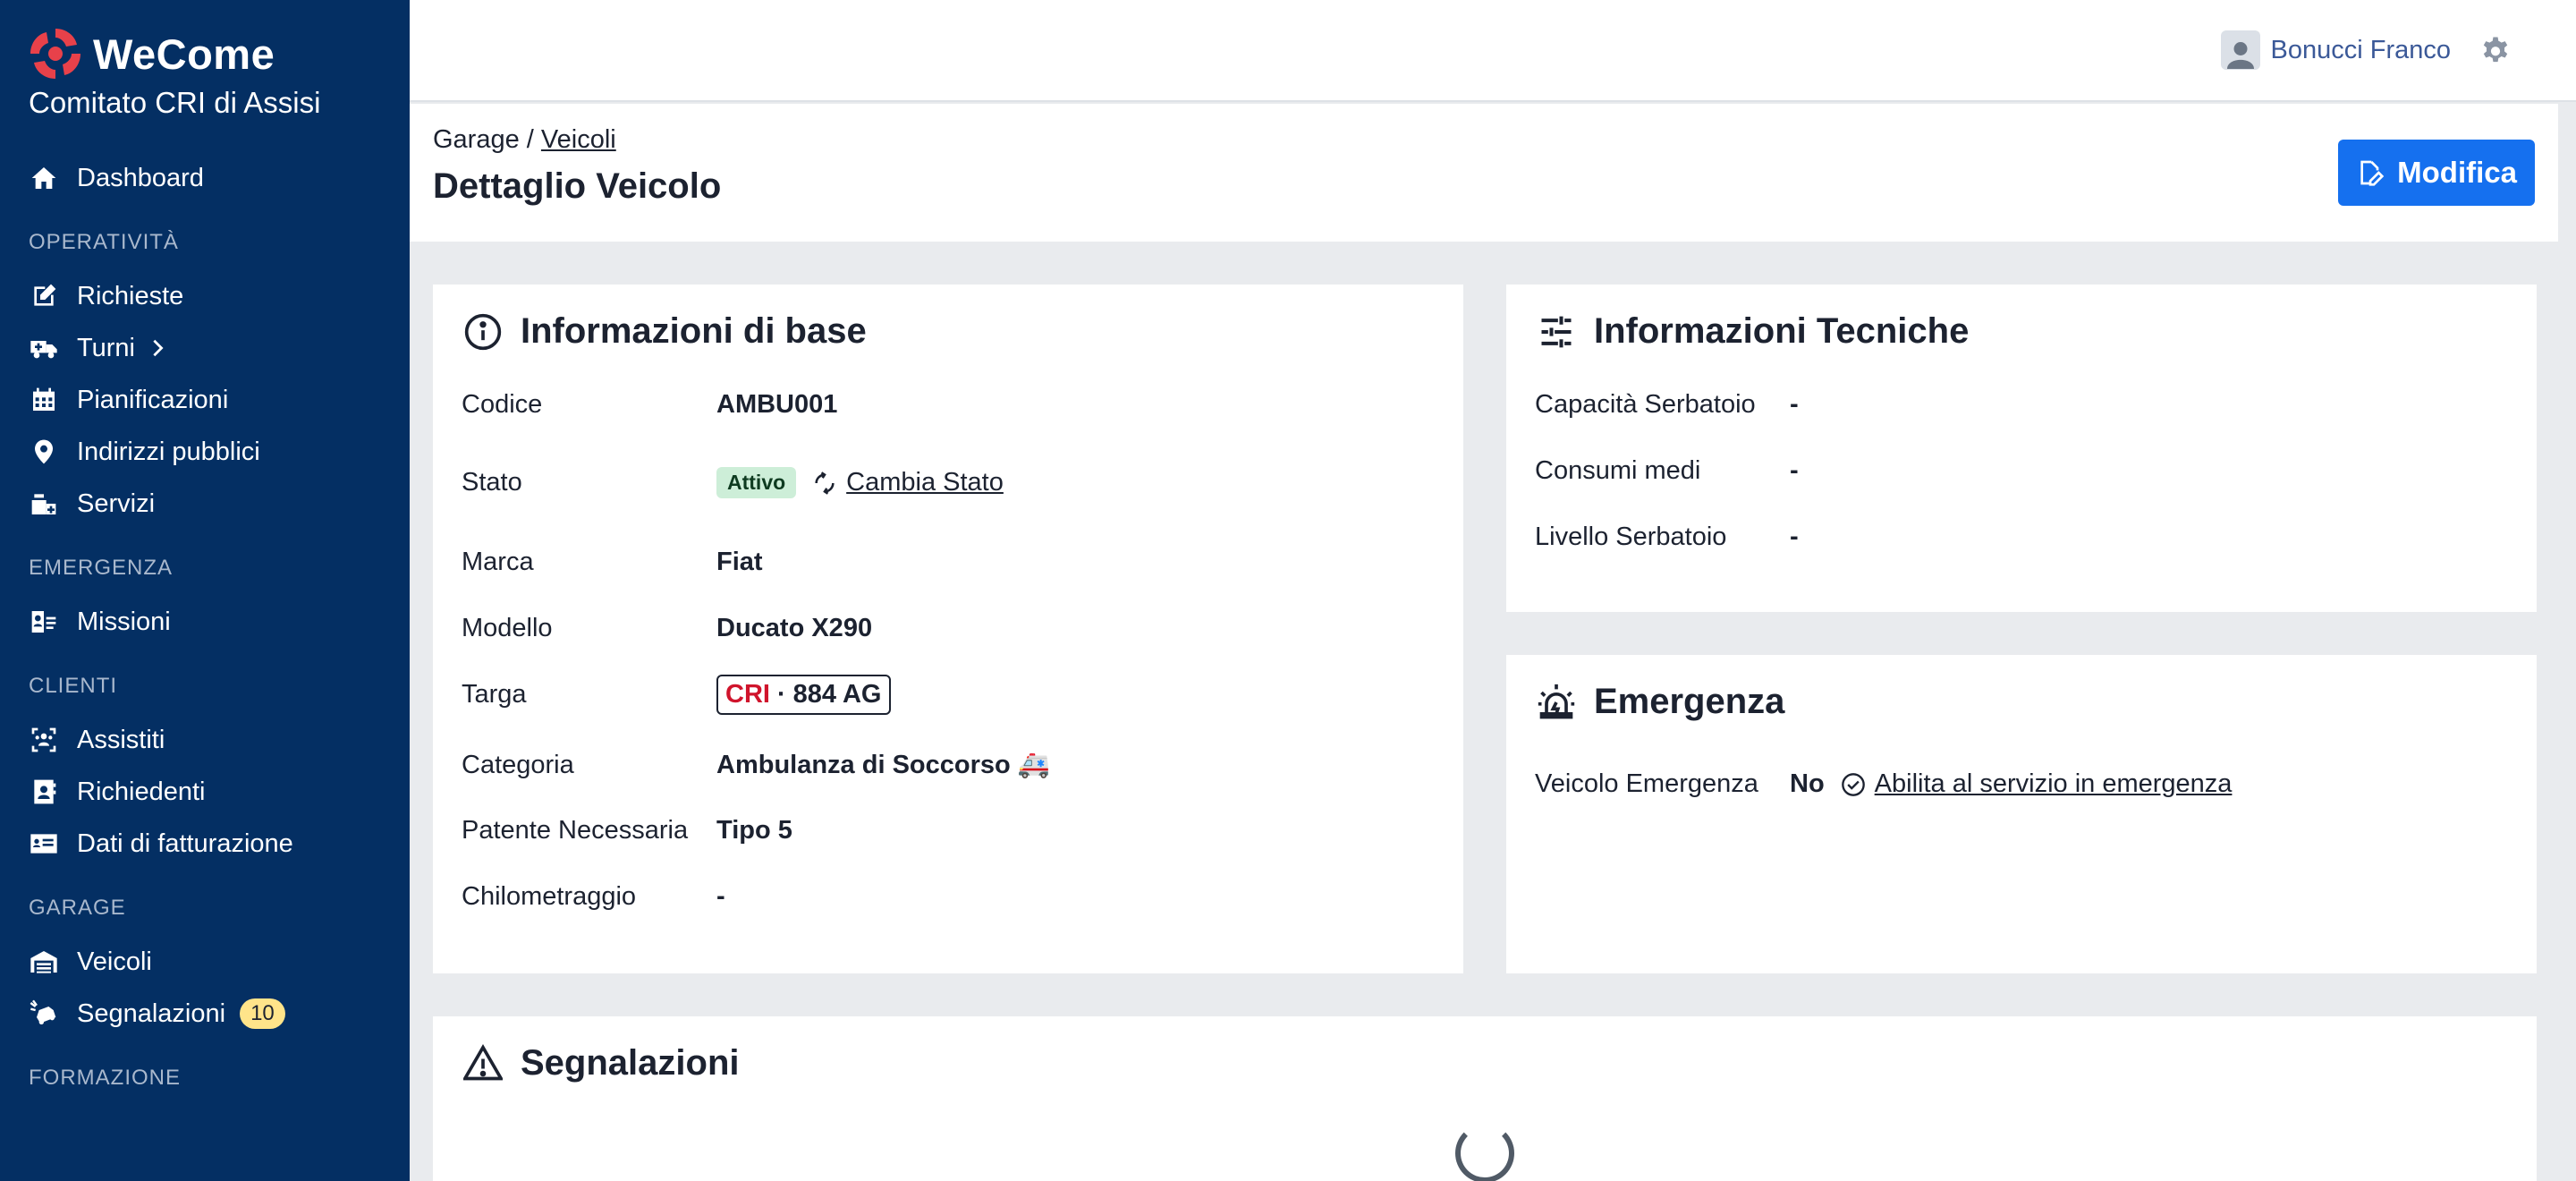  What do you see at coordinates (44, 452) in the screenshot?
I see `location-pin-icon` at bounding box center [44, 452].